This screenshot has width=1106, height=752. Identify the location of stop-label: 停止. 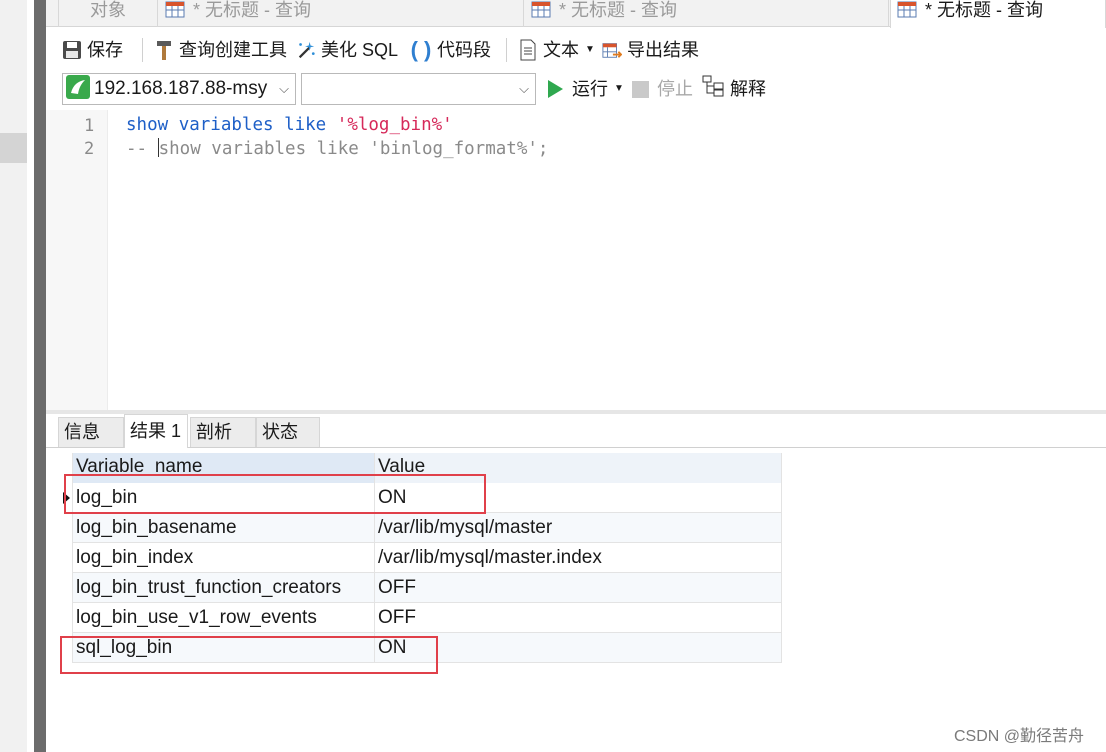
(675, 89).